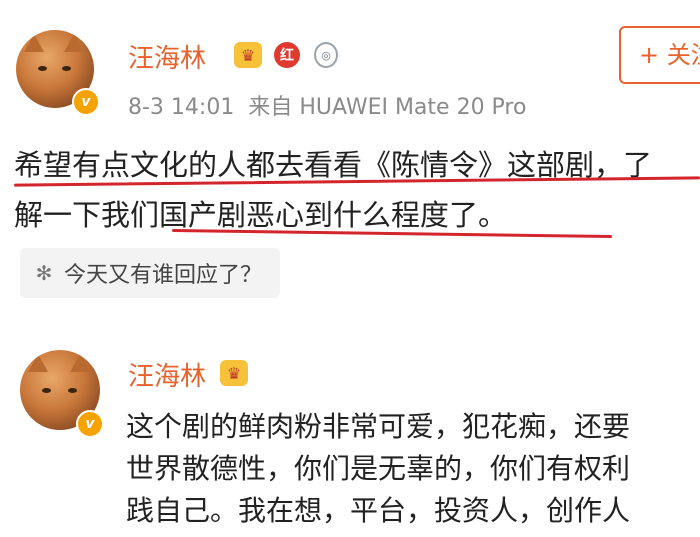 The image size is (700, 537). What do you see at coordinates (378, 468) in the screenshot?
I see `repost-text-line: 世界散德性，你们是无辜的，你们有权利` at bounding box center [378, 468].